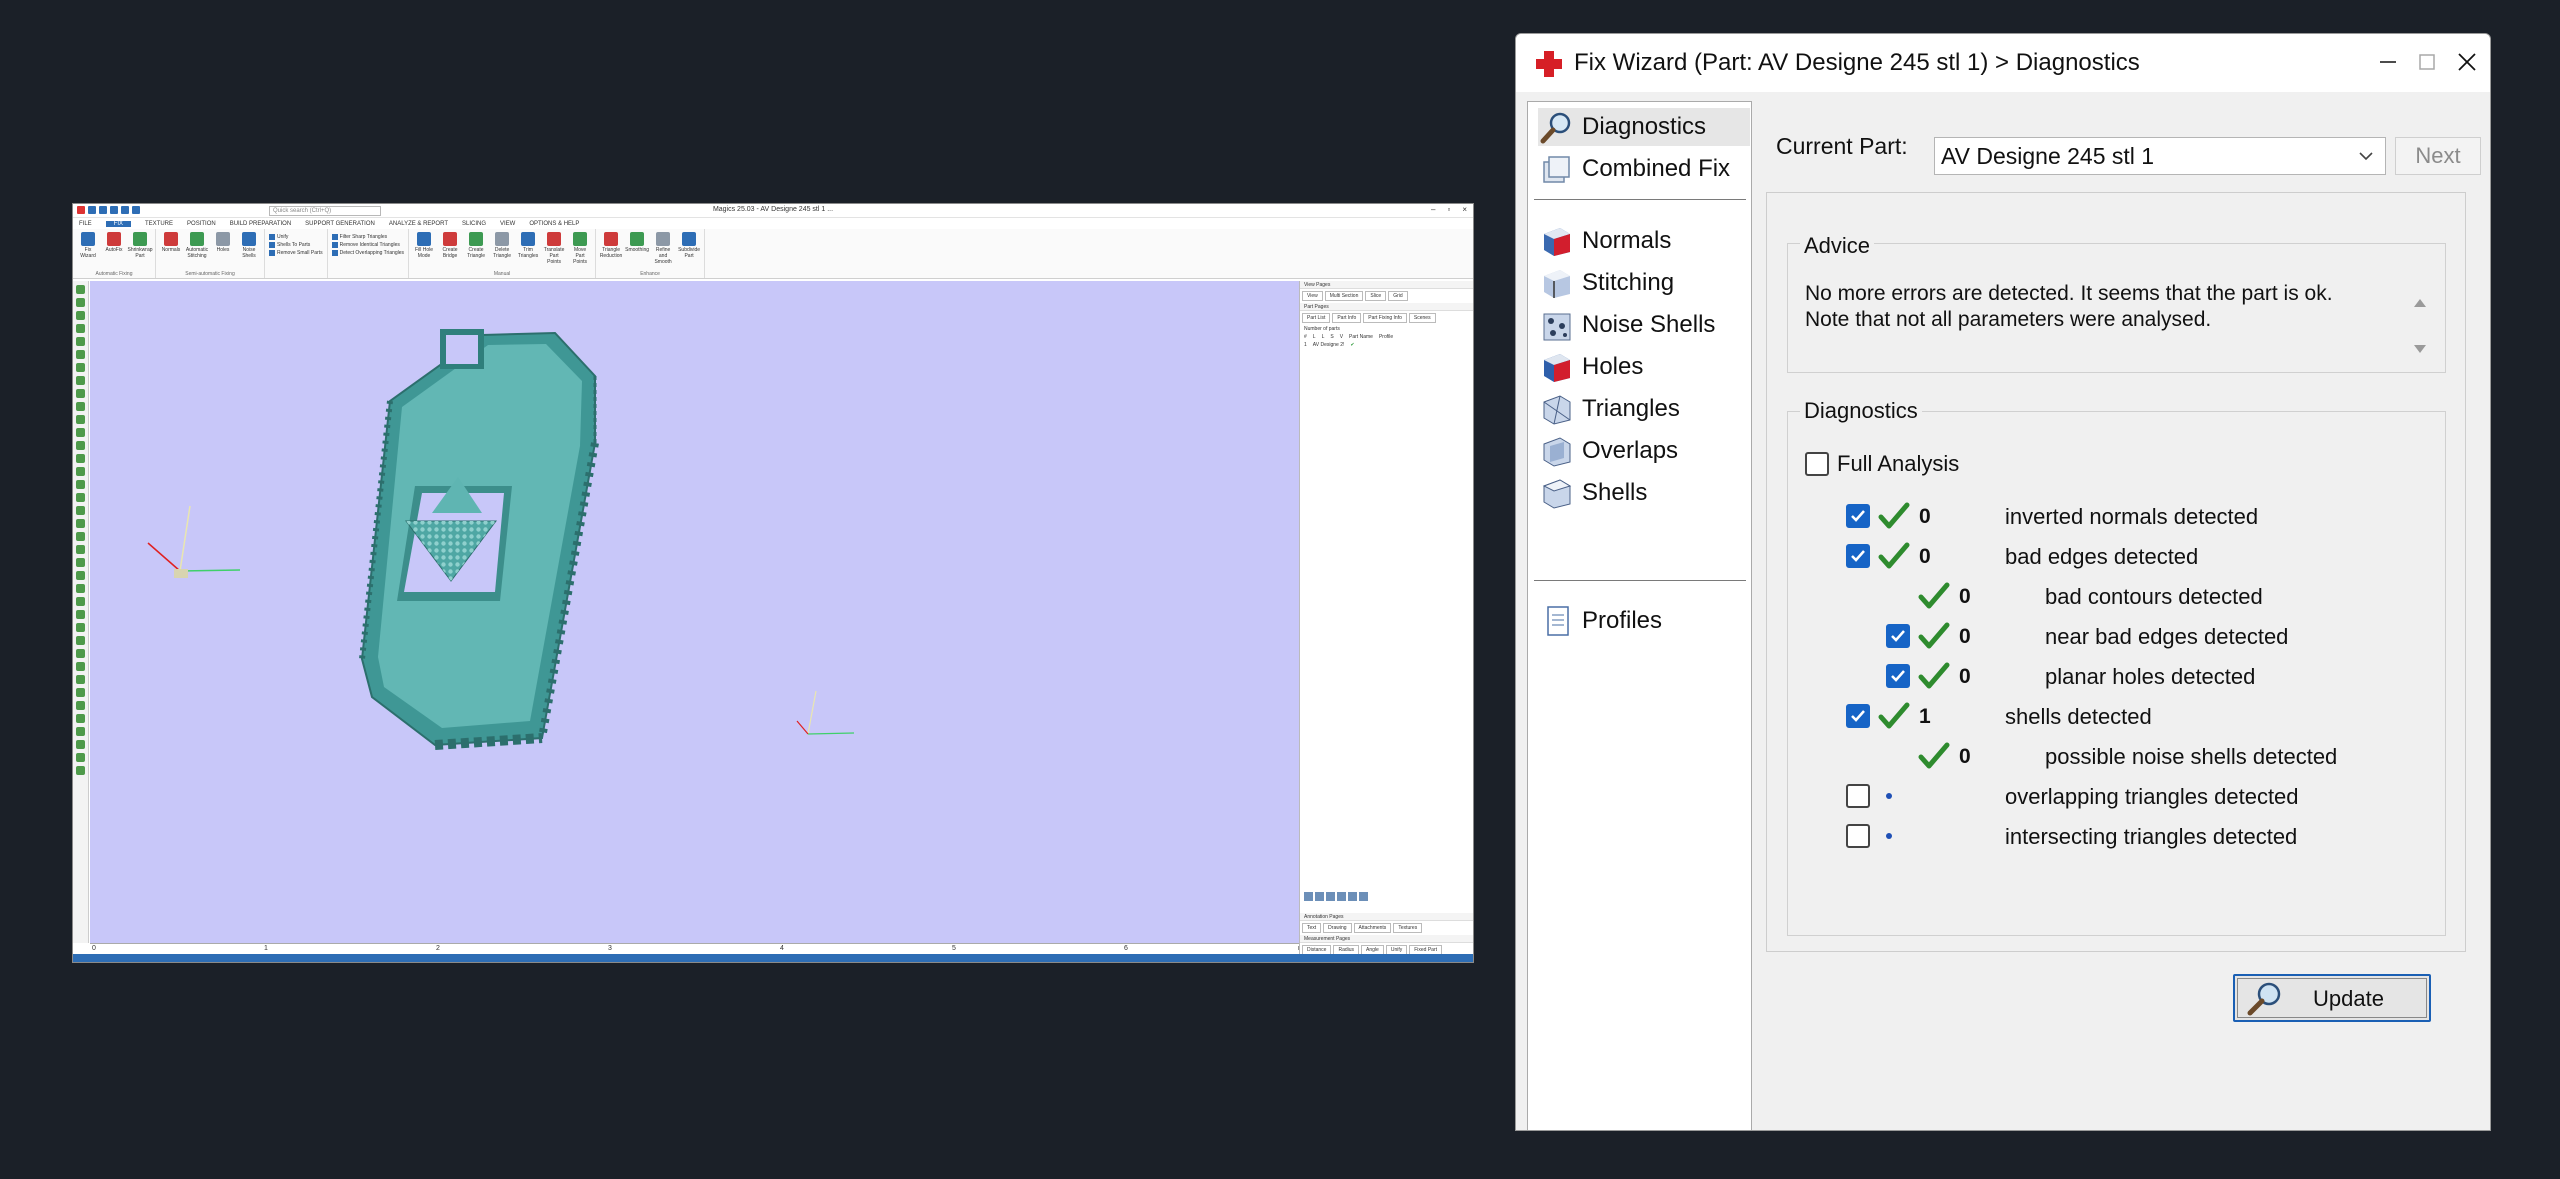 The image size is (2560, 1179). I want to click on nav-item-profiles: Profiles, so click(1644, 621).